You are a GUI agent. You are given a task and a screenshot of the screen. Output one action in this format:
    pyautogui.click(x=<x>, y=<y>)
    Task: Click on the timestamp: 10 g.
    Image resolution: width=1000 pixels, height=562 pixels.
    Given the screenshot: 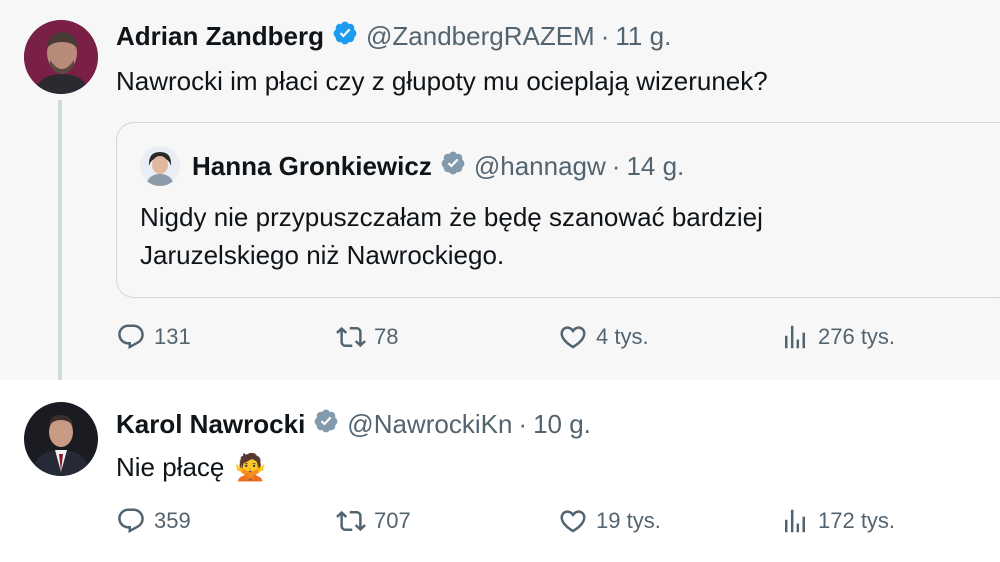 What is the action you would take?
    pyautogui.click(x=562, y=424)
    